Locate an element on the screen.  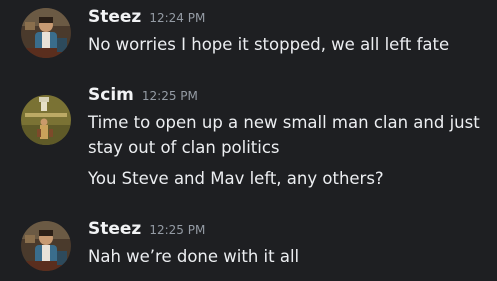
message-text: Nah we’re done with it all is located at coordinates (194, 256).